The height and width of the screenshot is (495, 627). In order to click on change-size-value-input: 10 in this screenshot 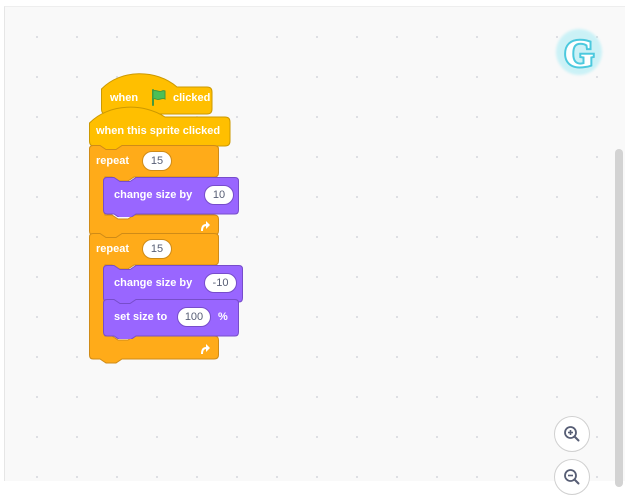, I will do `click(219, 195)`.